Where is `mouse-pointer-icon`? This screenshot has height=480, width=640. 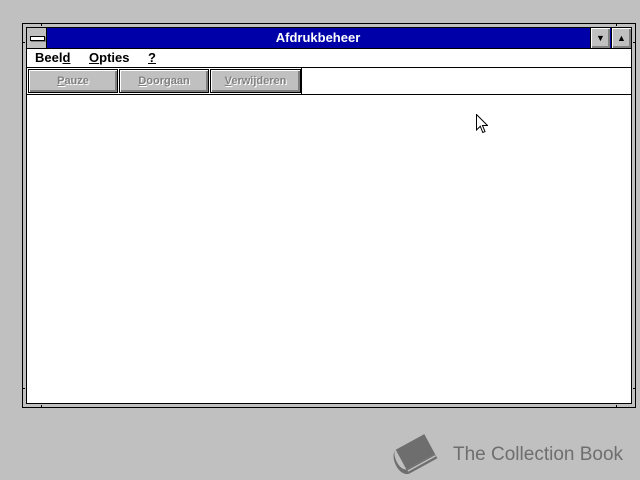 mouse-pointer-icon is located at coordinates (482, 124).